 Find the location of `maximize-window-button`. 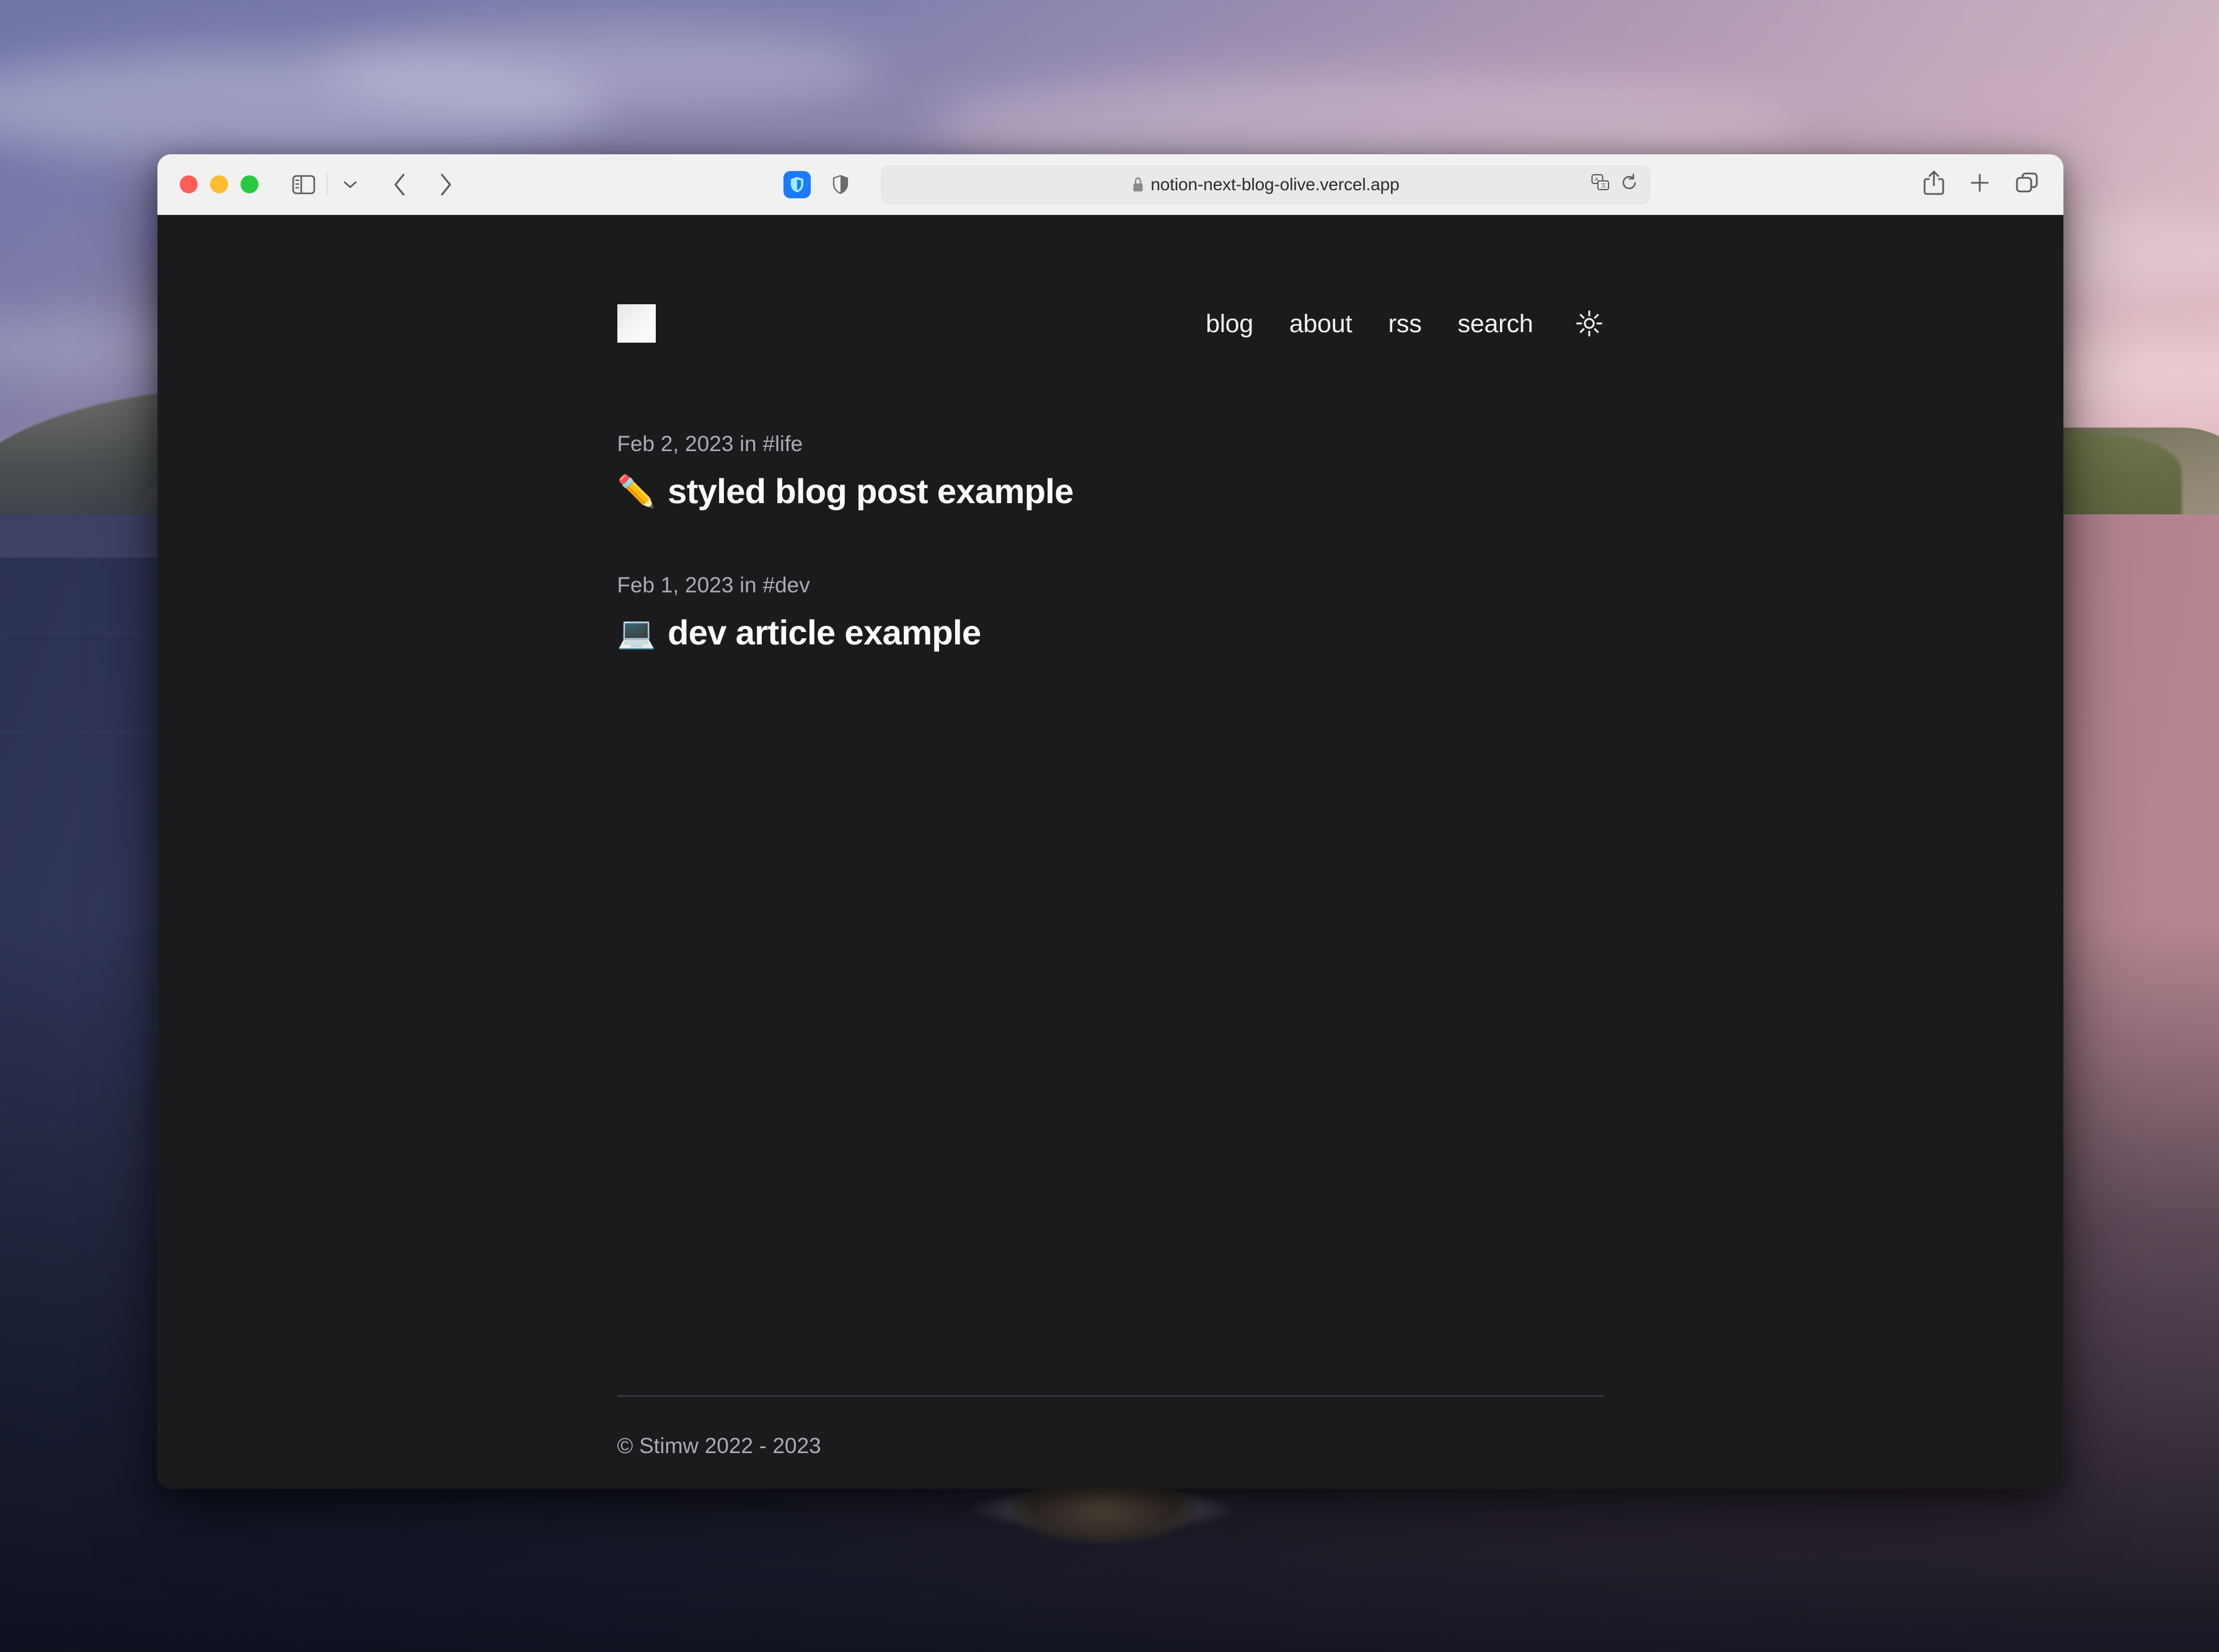

maximize-window-button is located at coordinates (249, 184).